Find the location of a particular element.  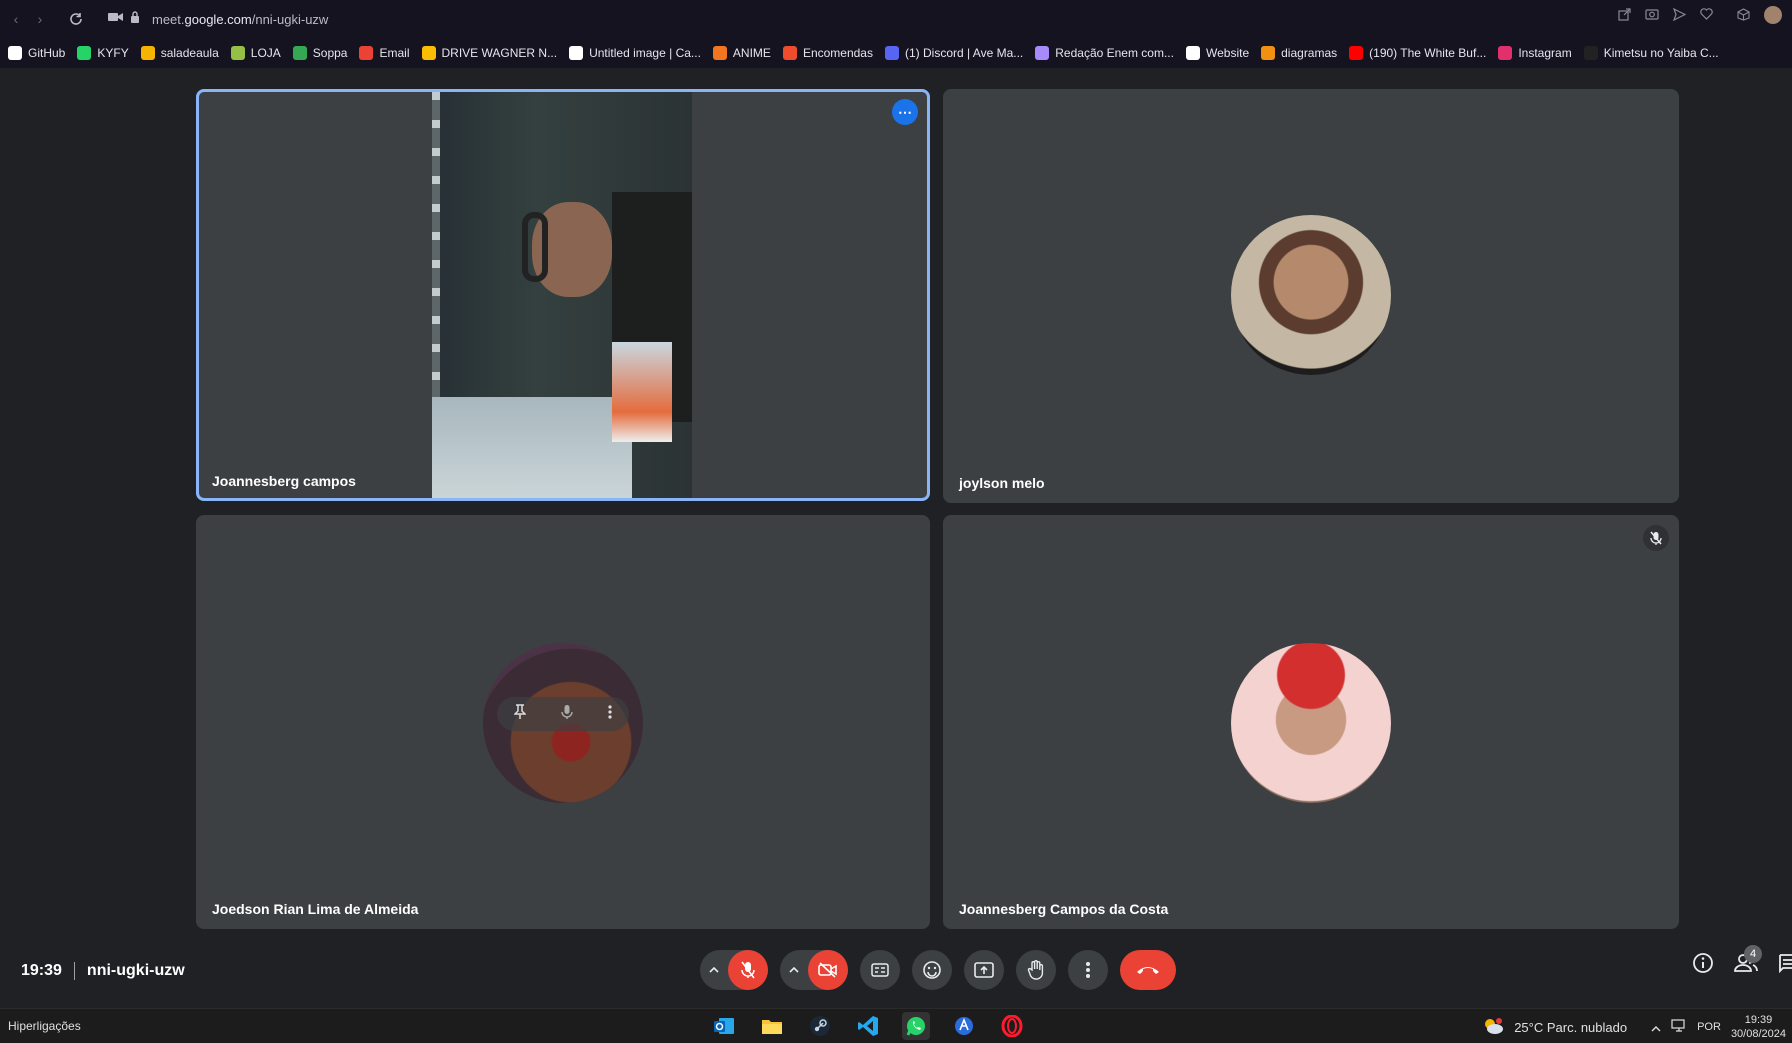

vscode-icon is located at coordinates (868, 1026).